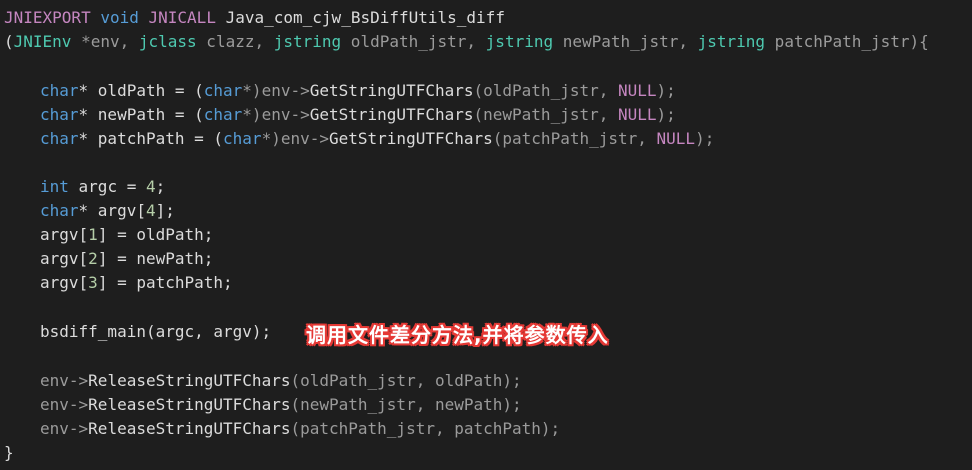 The image size is (972, 470). I want to click on code-token: Java_com_cjw_BsDiffUtils_diff, so click(365, 17).